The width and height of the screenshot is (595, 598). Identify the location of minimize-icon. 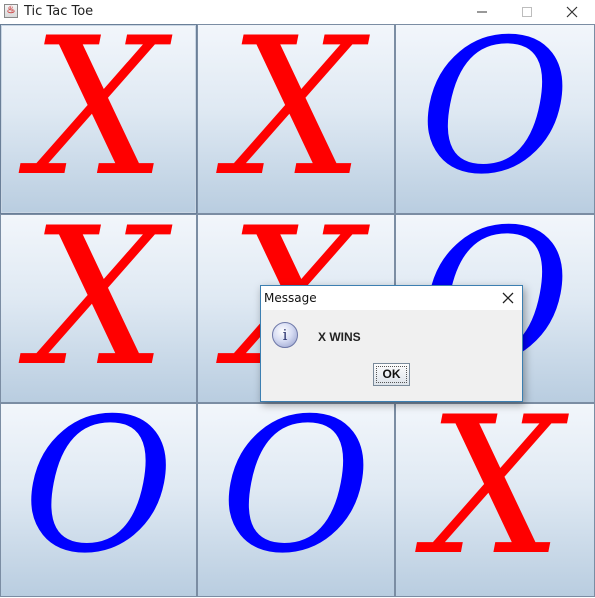
(482, 12).